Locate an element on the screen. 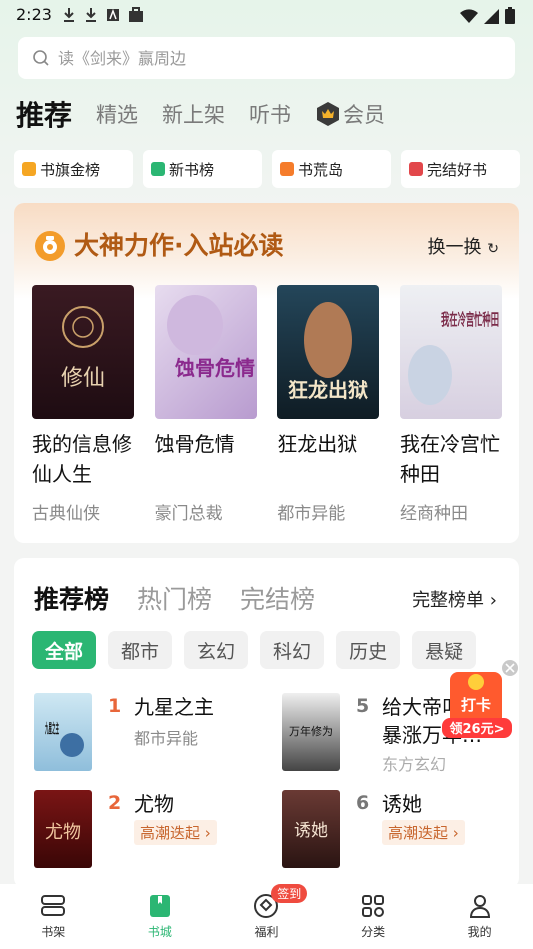  featured-book: 我在冷宫忙种田 我在冷宫忙种田 经商种田 is located at coordinates (450, 404).